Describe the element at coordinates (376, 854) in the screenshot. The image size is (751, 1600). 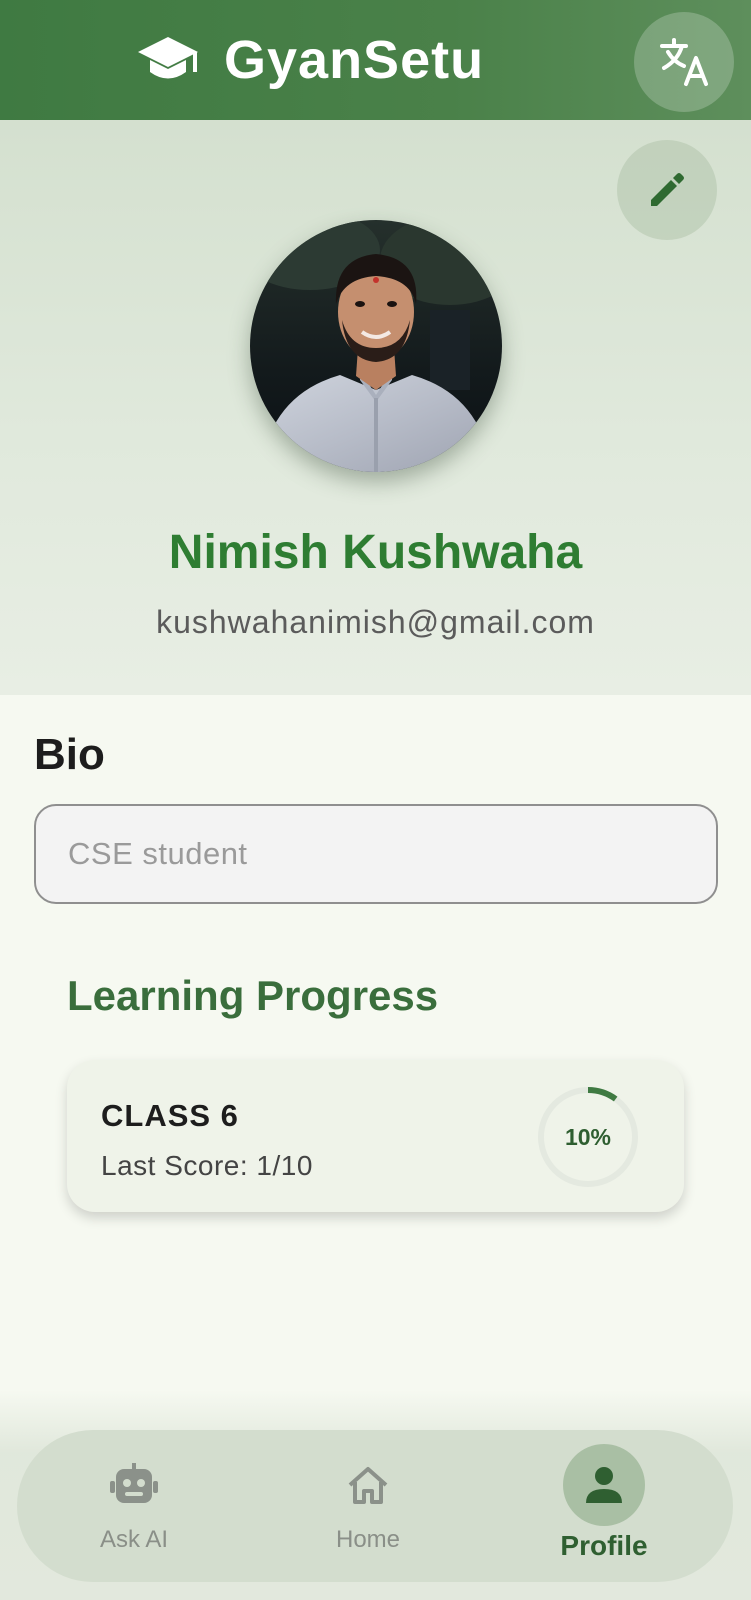
I see `bio-field: CSE student` at that location.